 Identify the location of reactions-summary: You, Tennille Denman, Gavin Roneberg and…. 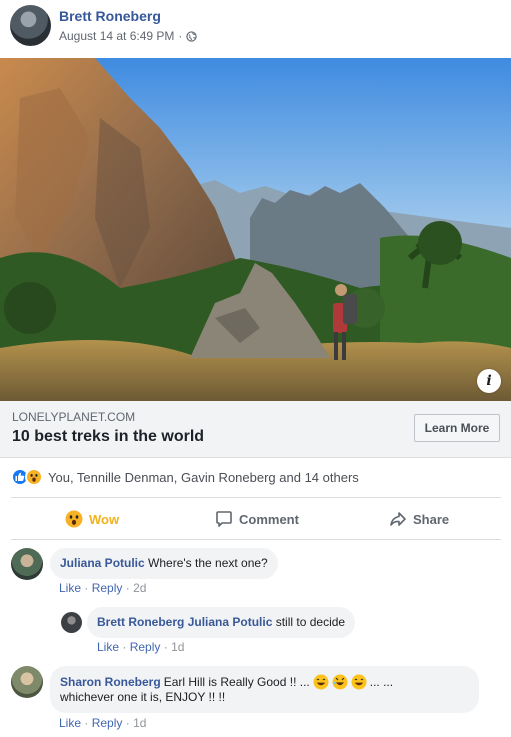
(185, 477).